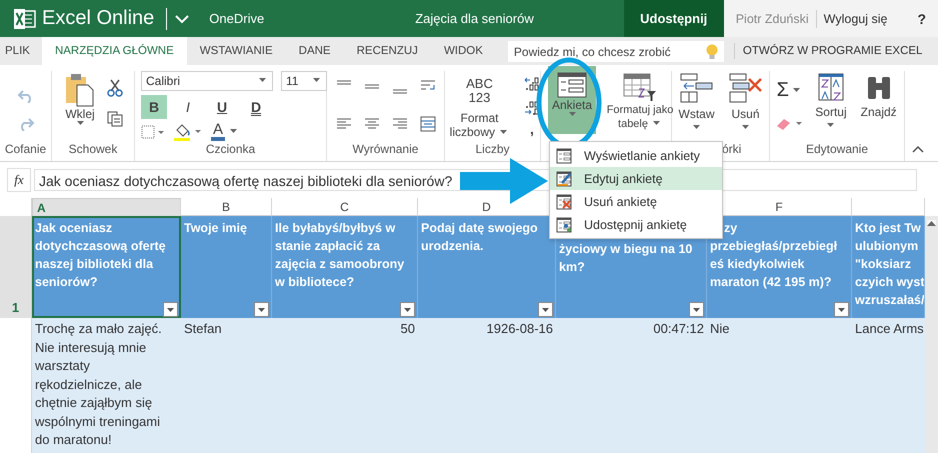 The image size is (938, 453). What do you see at coordinates (225, 132) in the screenshot?
I see `font-color-button: A` at bounding box center [225, 132].